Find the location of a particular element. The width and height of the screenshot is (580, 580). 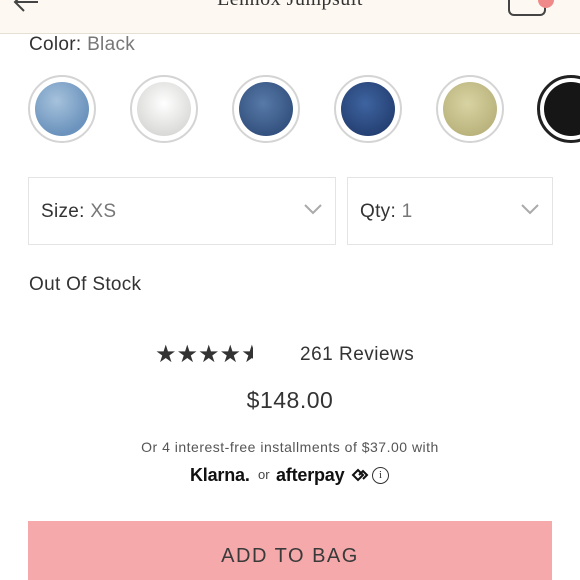

afterpay-logo: afterpay is located at coordinates (310, 475).